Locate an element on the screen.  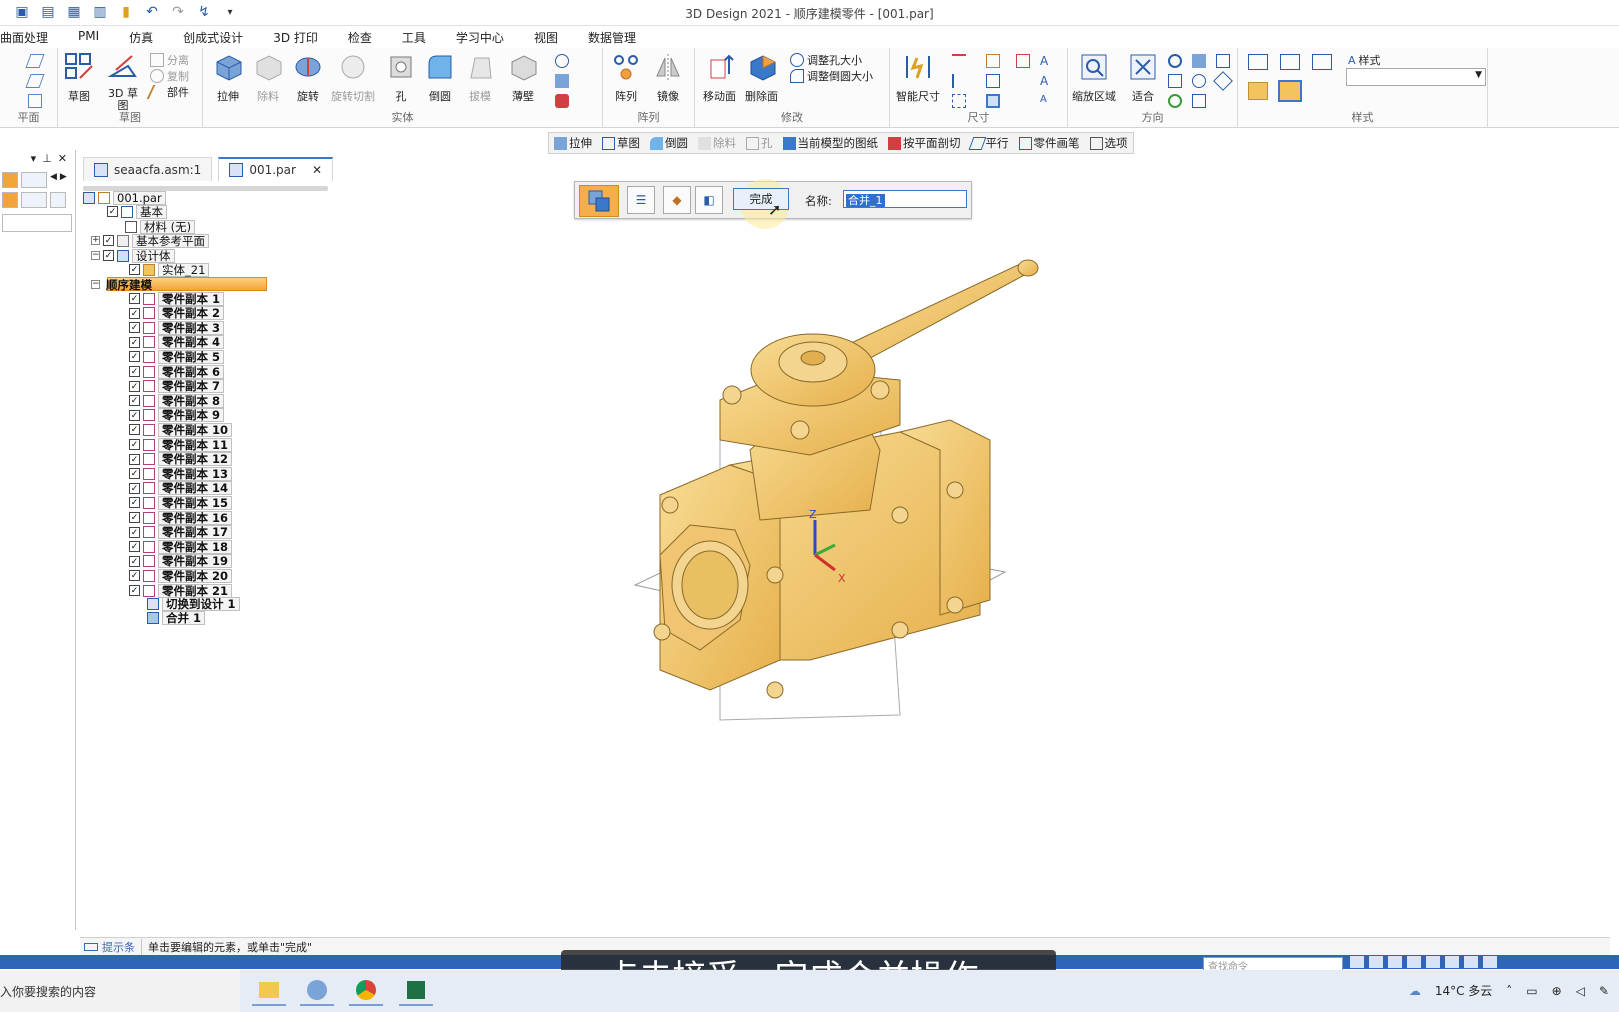
tree-design-body: − ✓ 设计体 is located at coordinates (133, 255).